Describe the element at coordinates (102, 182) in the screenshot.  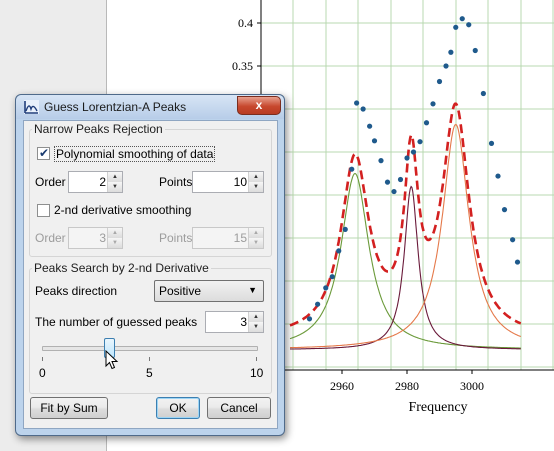
I see `order-value: 2` at that location.